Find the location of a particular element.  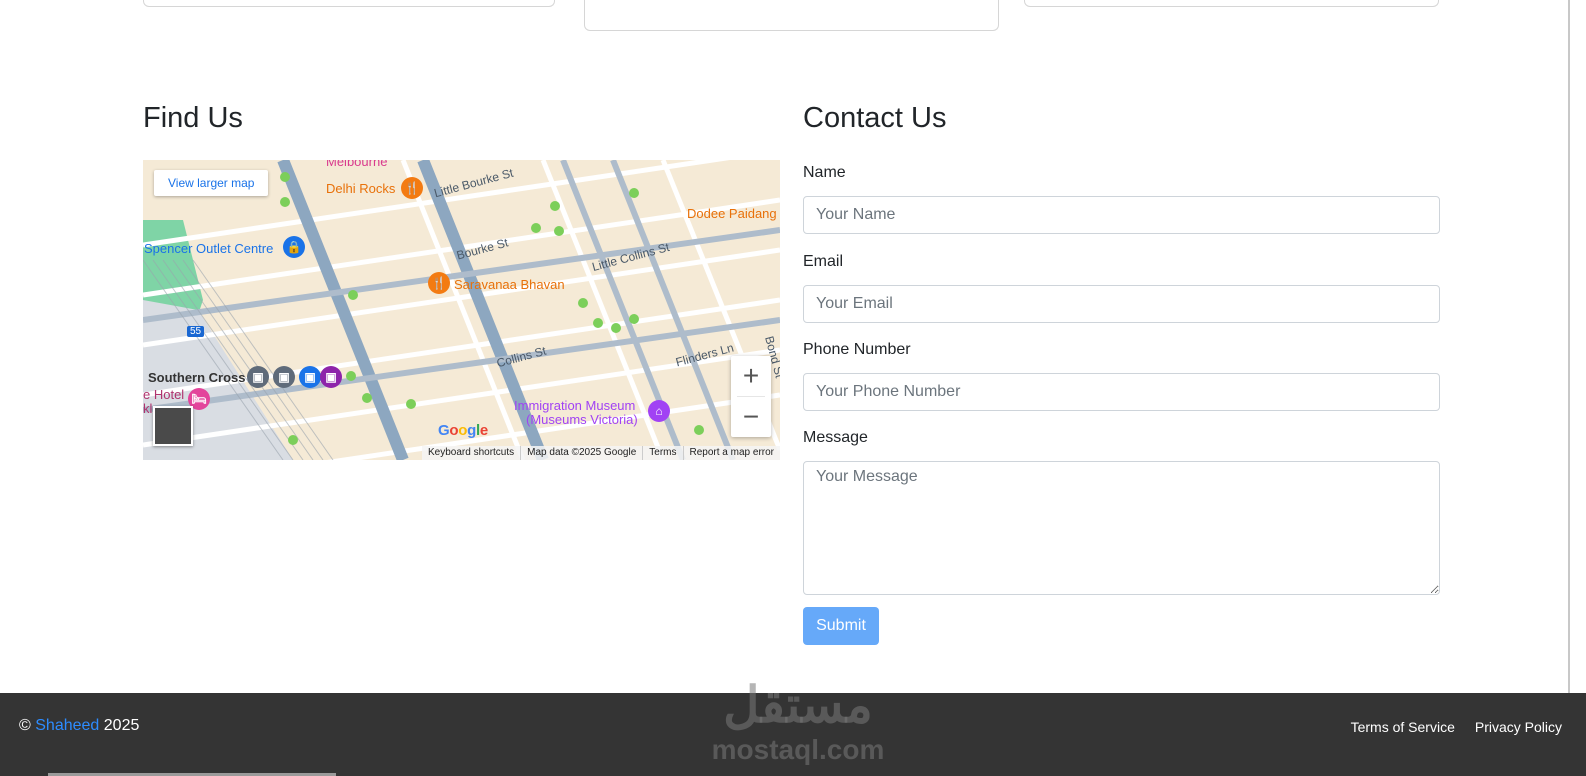

email-label: Email is located at coordinates (823, 261).